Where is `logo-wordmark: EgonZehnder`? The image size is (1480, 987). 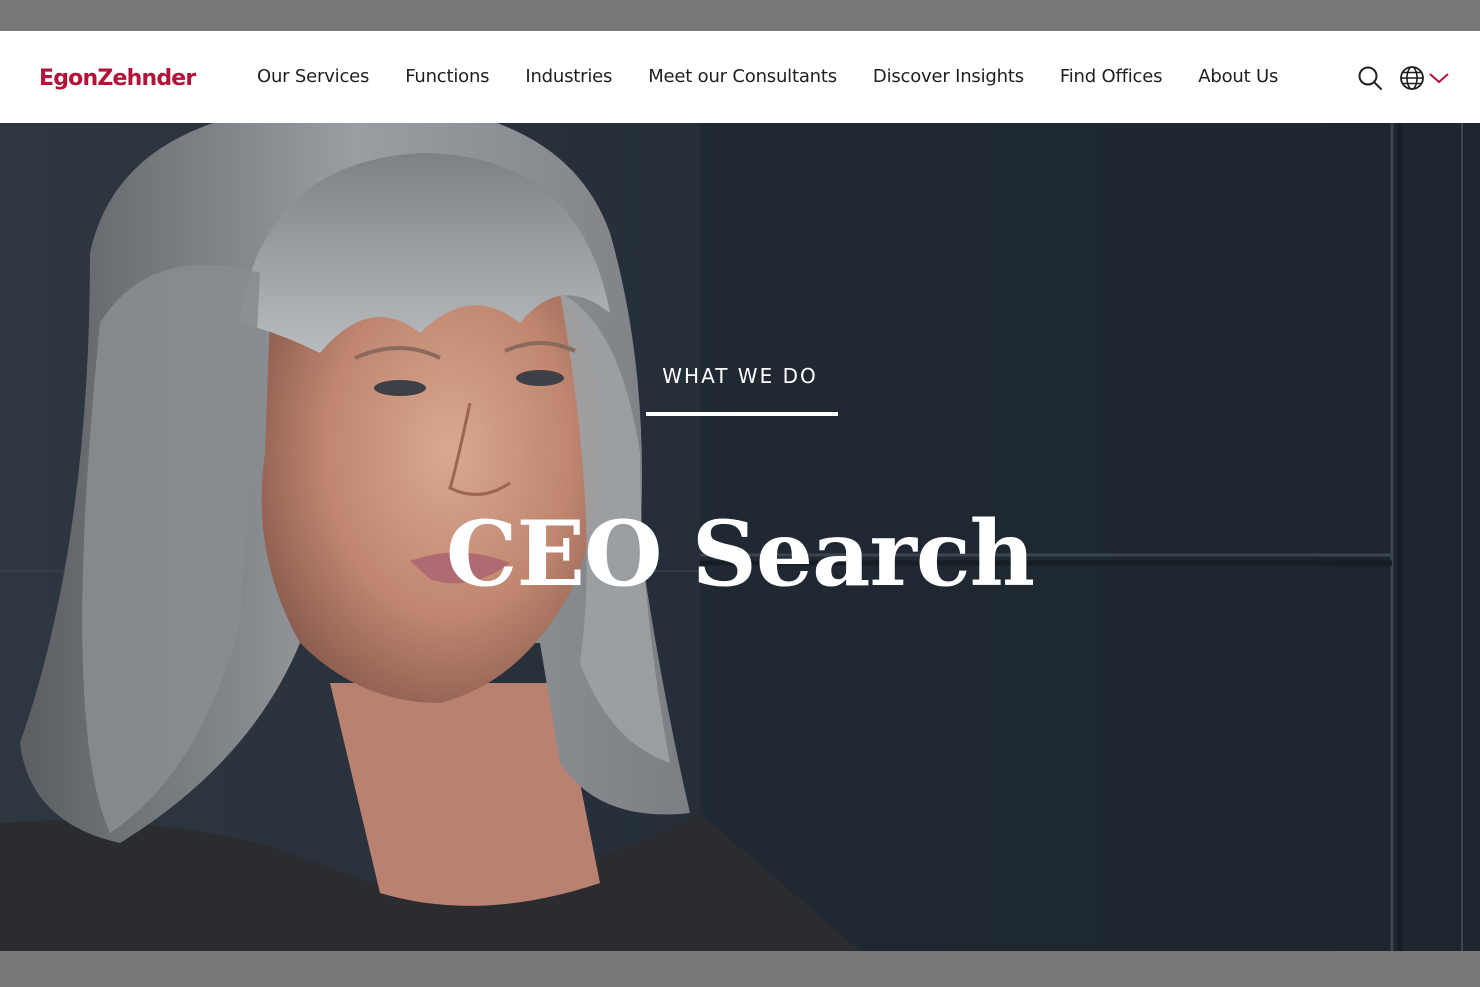 logo-wordmark: EgonZehnder is located at coordinates (118, 78).